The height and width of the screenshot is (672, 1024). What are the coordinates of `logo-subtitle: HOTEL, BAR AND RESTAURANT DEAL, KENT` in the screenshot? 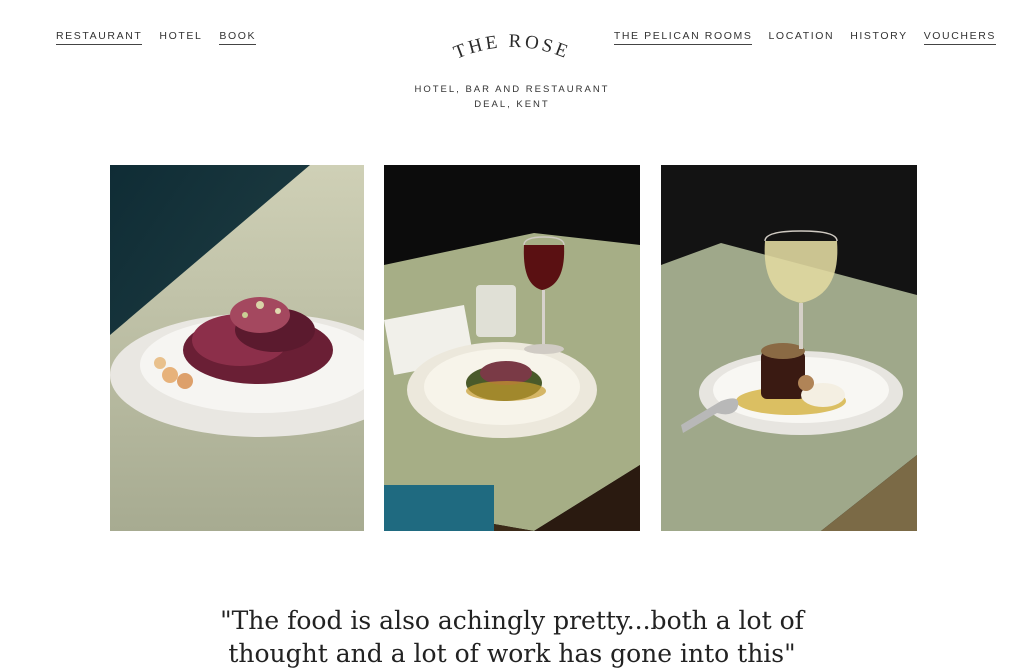 It's located at (512, 97).